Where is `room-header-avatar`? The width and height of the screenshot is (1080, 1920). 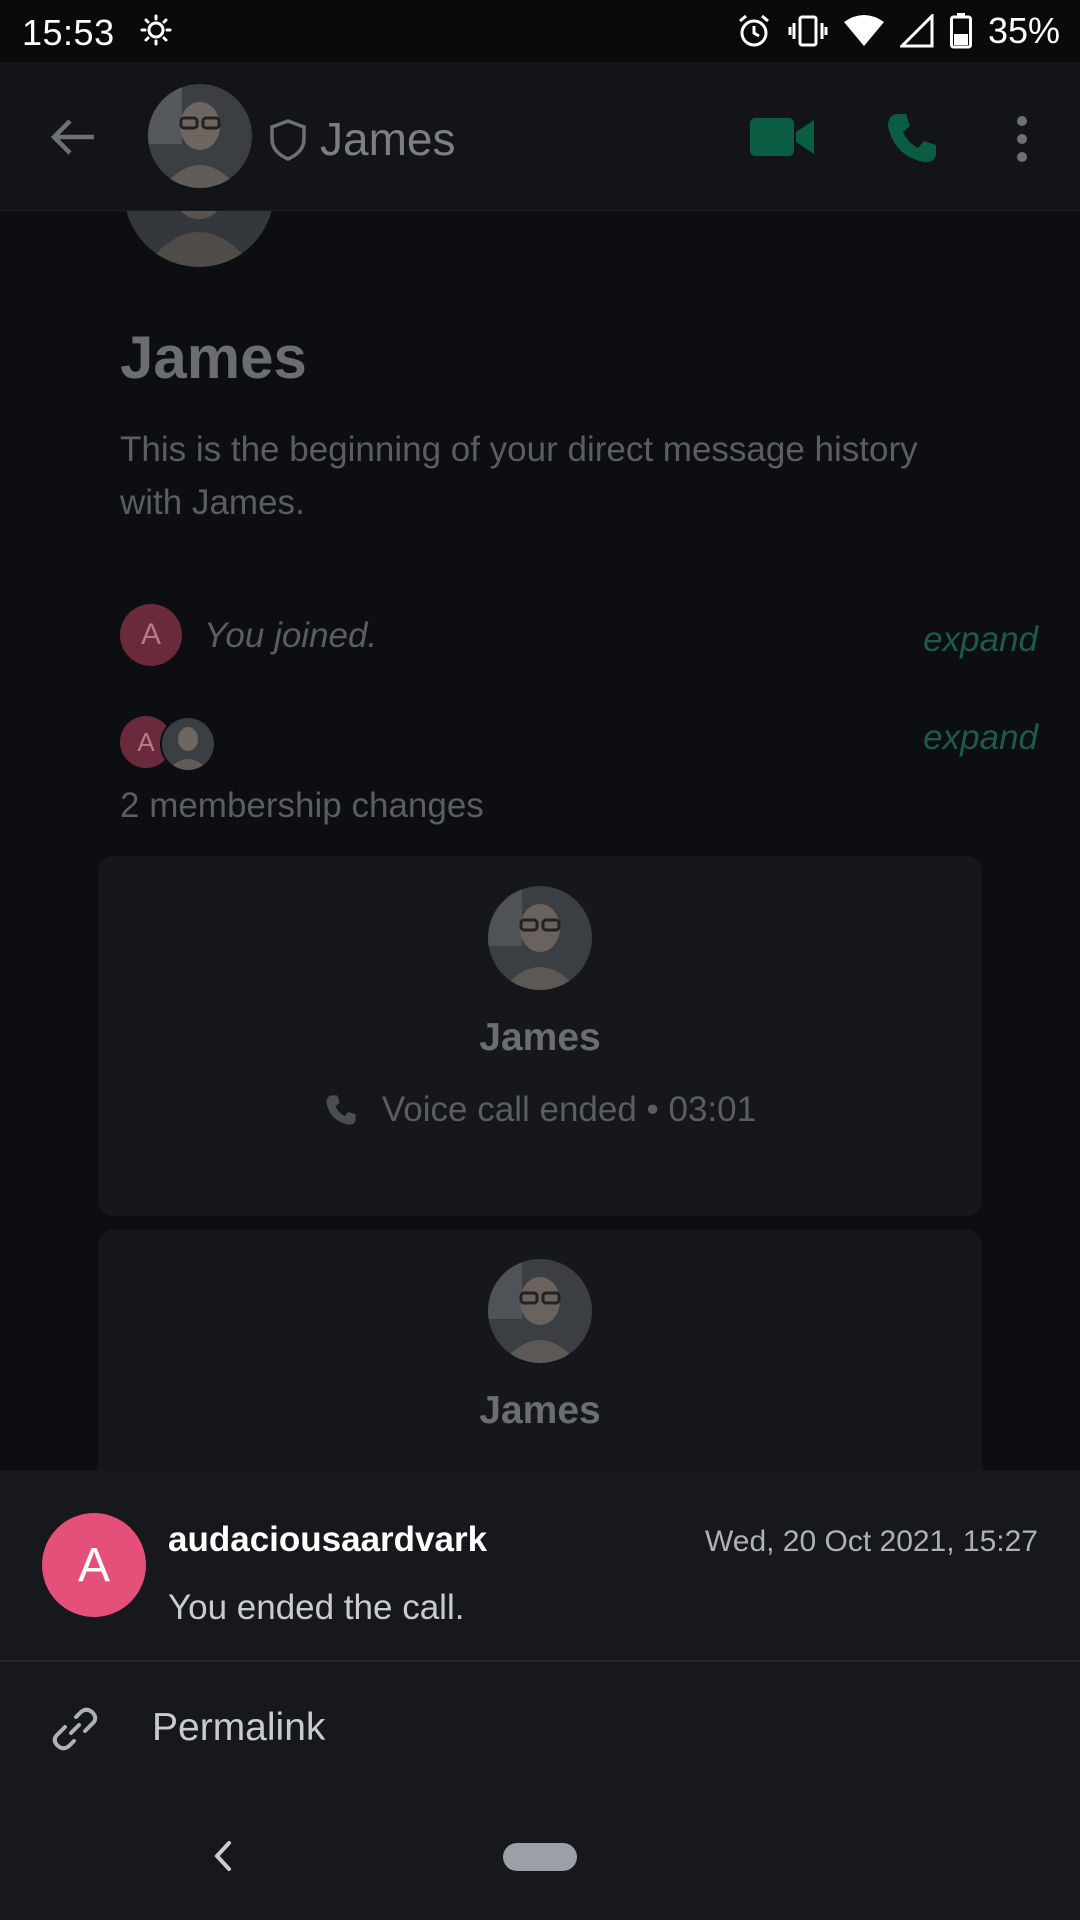
room-header-avatar is located at coordinates (199, 239).